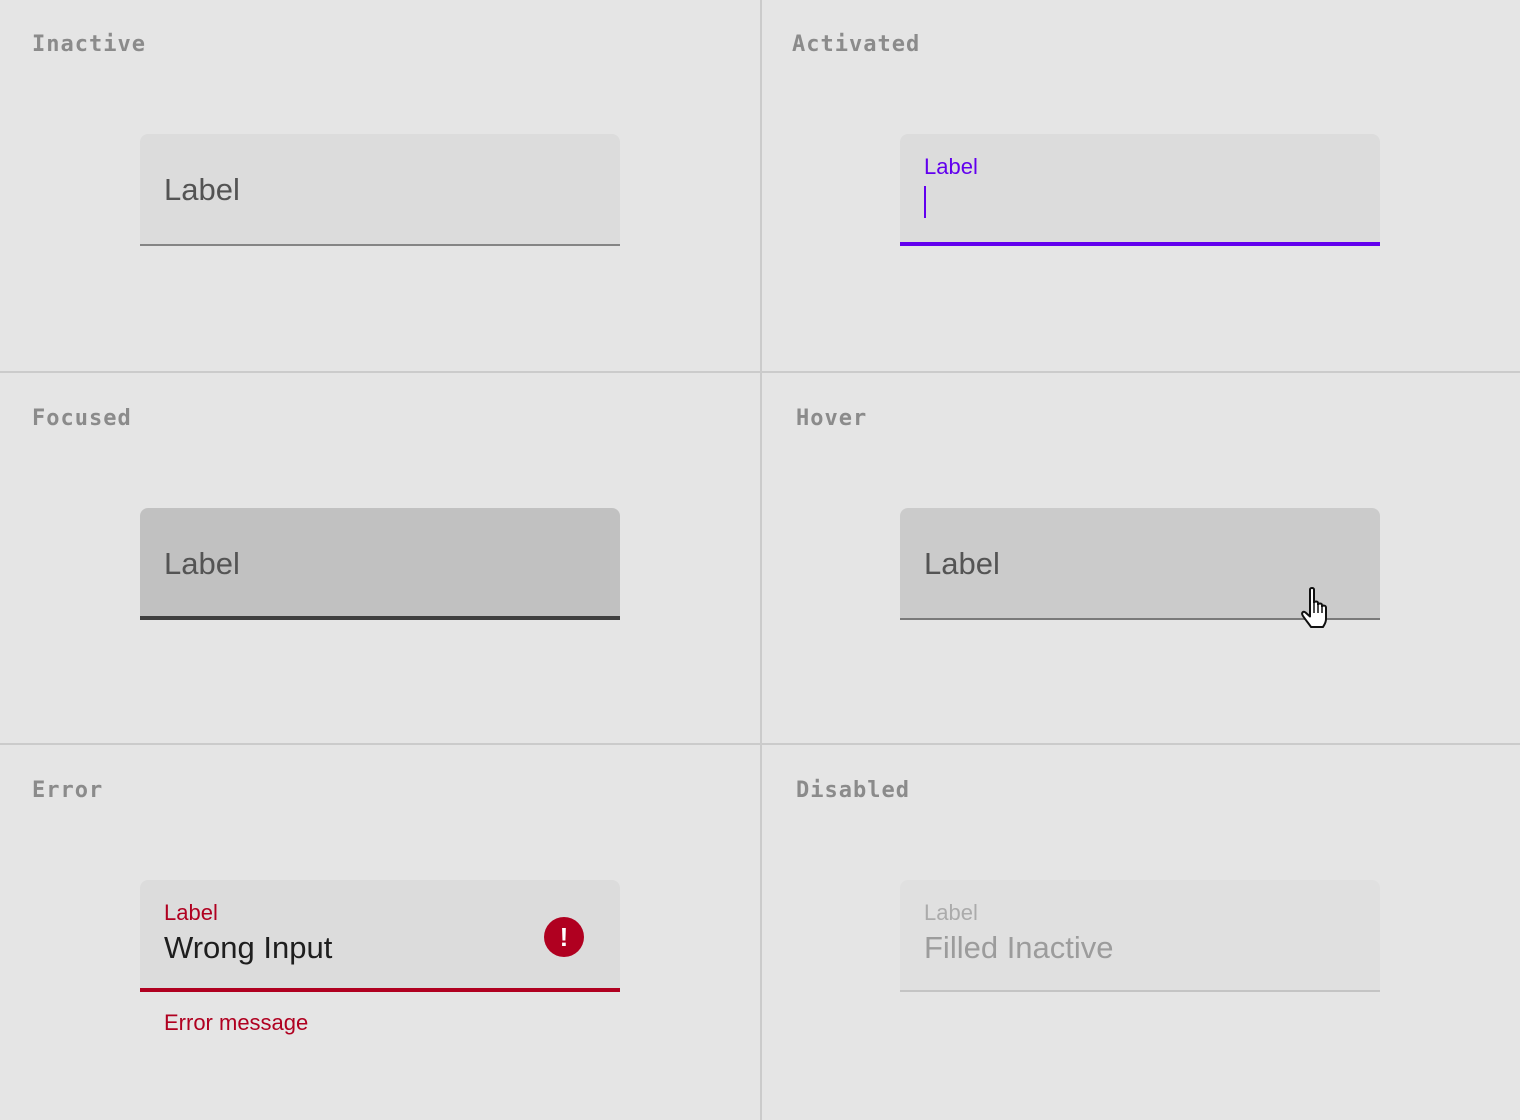 Image resolution: width=1520 pixels, height=1120 pixels. I want to click on grid-divider-vertical, so click(761, 560).